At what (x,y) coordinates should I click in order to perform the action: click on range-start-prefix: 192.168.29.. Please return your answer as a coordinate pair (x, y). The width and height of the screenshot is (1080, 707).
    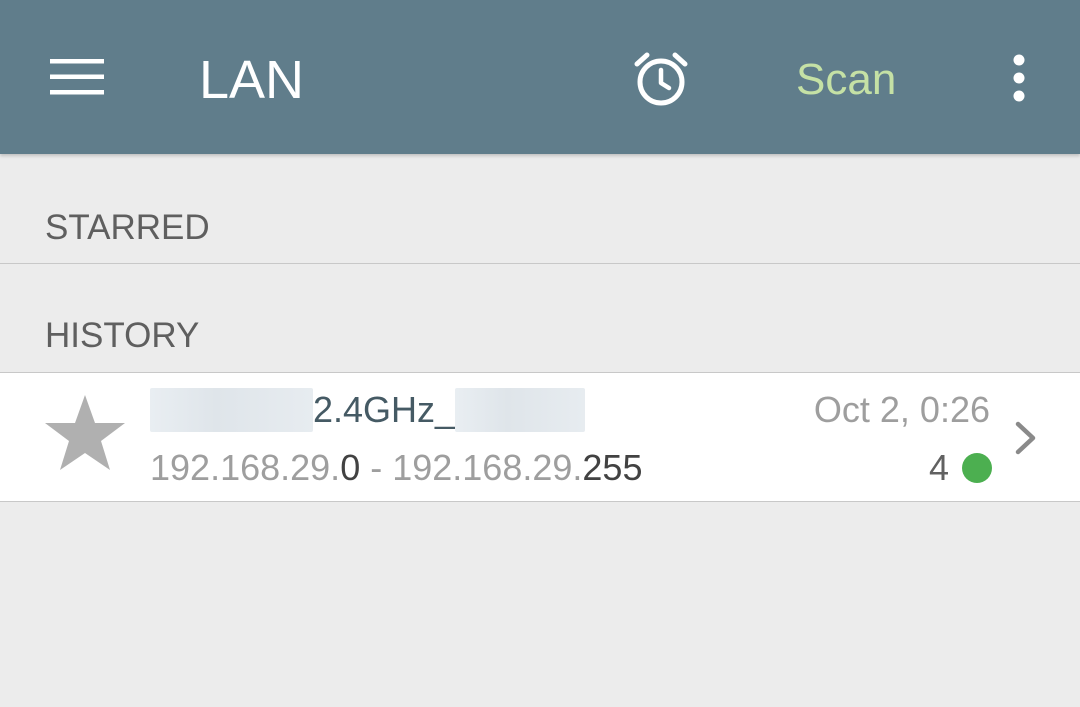
    Looking at the image, I should click on (245, 467).